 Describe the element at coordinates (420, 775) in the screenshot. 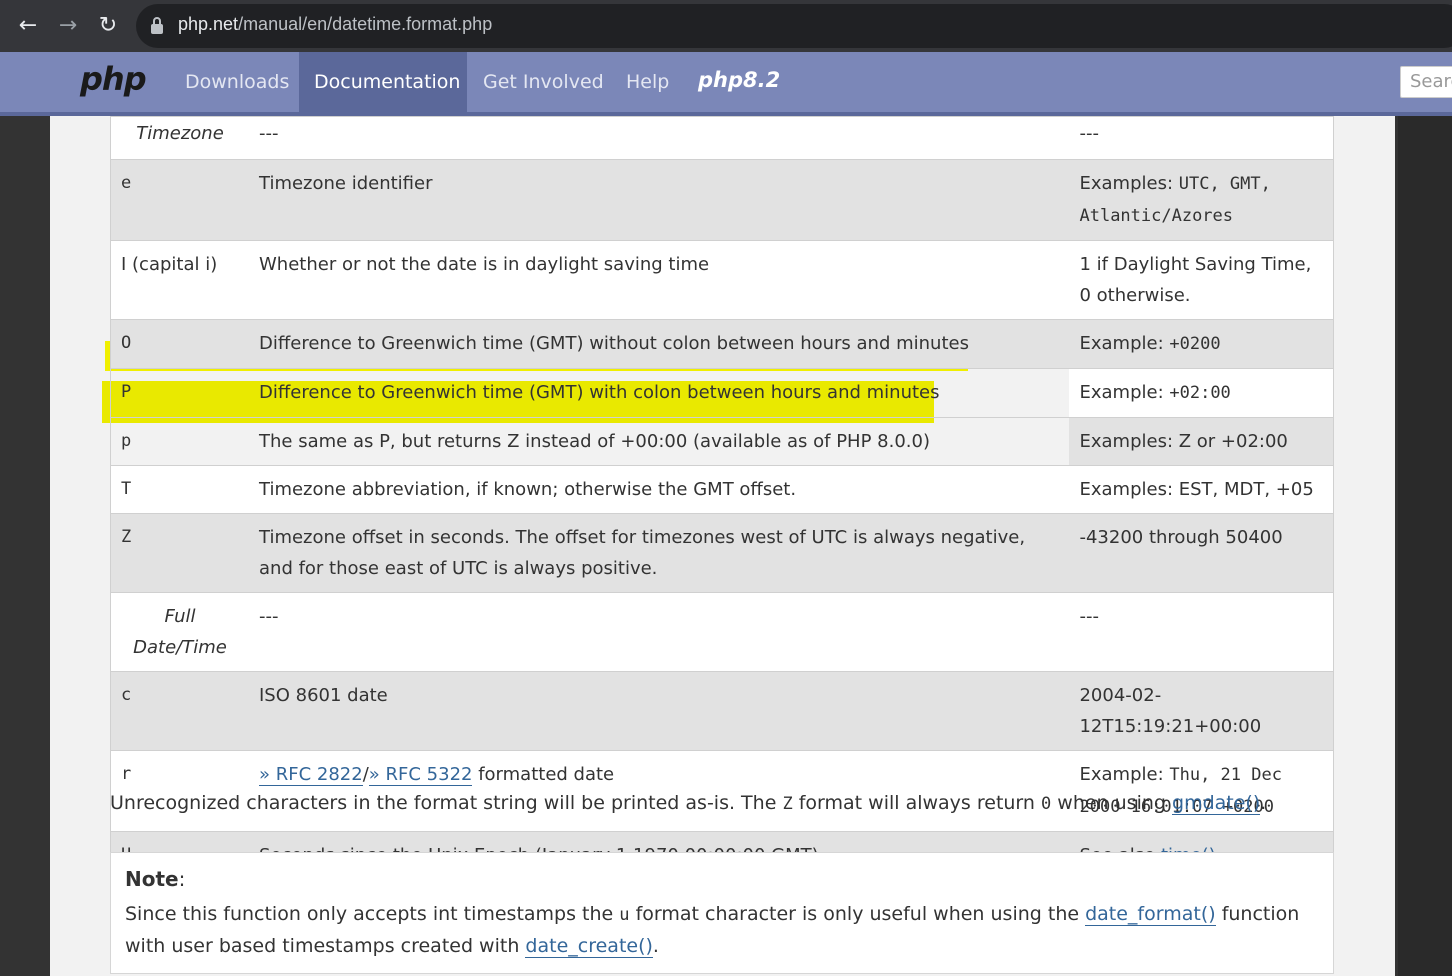

I see `rfc-5322-link: » RFC 5322` at that location.